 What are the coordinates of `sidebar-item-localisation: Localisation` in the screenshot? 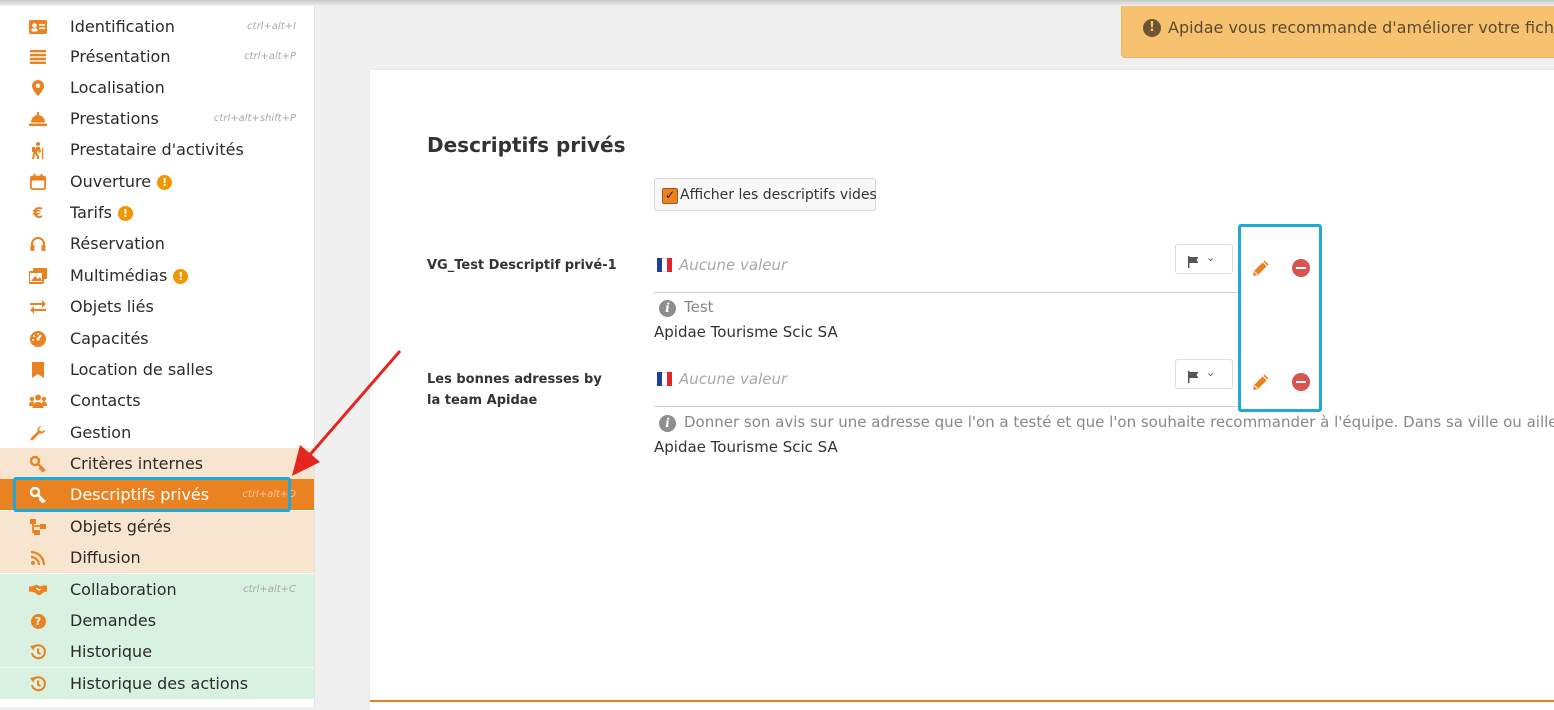 It's located at (157, 87).